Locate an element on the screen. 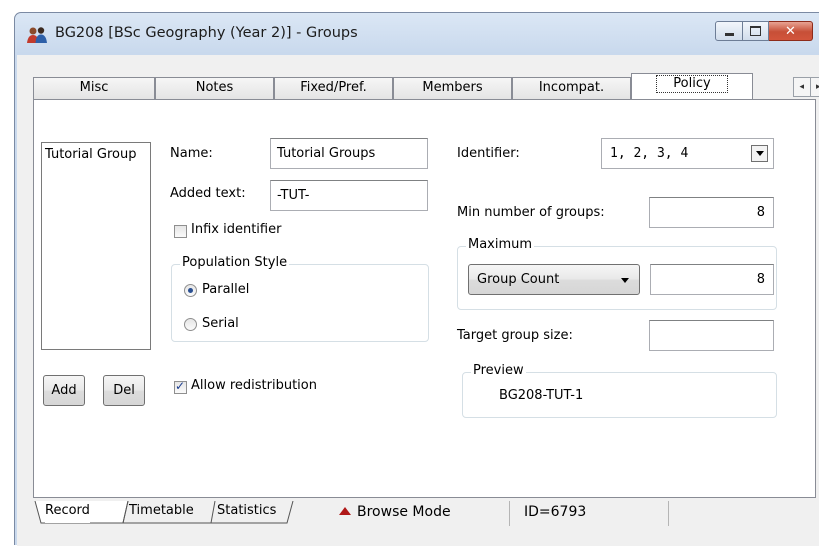 This screenshot has height=546, width=819. added-text-field: -TUT- is located at coordinates (349, 195).